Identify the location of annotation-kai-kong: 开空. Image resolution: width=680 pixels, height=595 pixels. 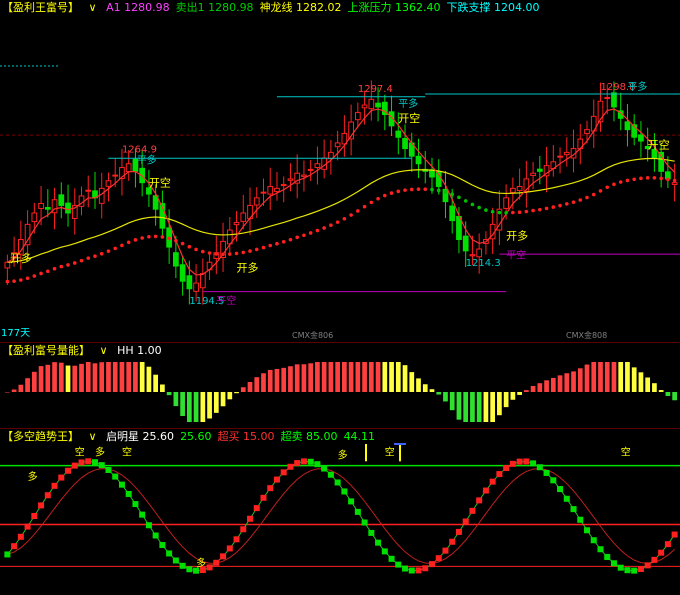
(160, 182).